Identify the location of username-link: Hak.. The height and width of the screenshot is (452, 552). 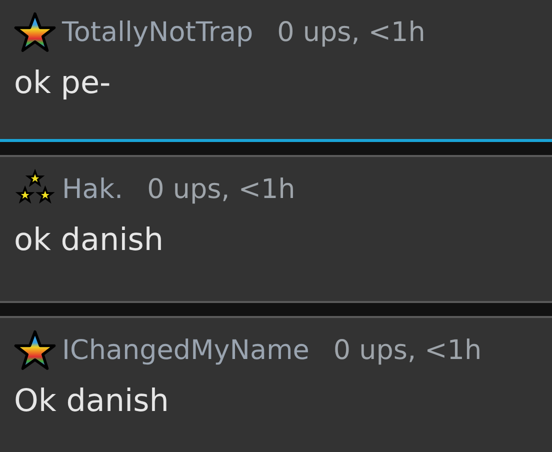
(93, 190).